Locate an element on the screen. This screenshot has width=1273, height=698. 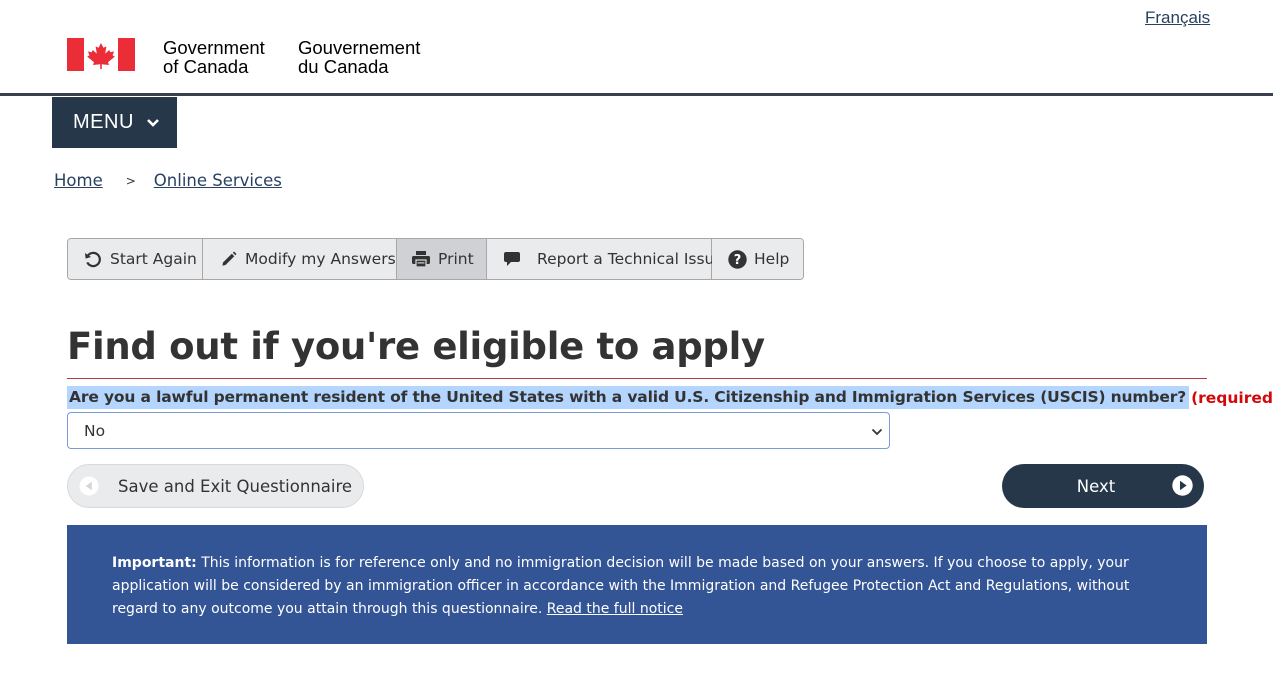
question-circle-icon: ? is located at coordinates (737, 259).